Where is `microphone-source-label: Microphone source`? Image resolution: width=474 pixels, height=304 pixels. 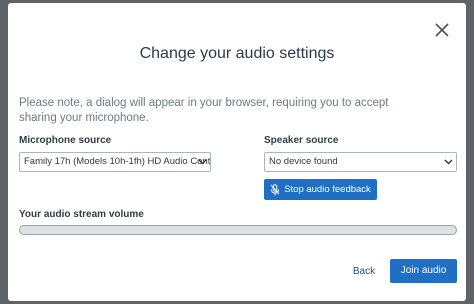
microphone-source-label: Microphone source is located at coordinates (65, 140).